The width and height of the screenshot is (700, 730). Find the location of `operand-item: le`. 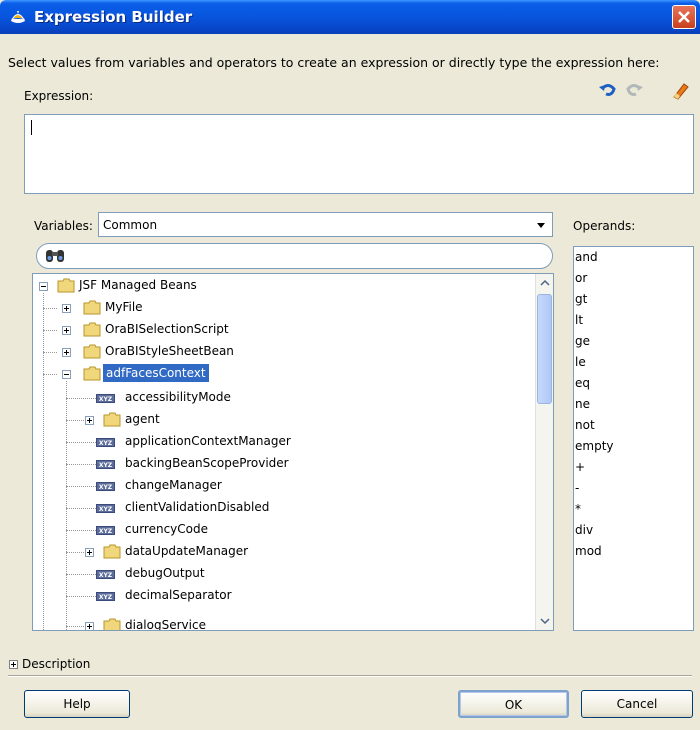

operand-item: le is located at coordinates (580, 362).